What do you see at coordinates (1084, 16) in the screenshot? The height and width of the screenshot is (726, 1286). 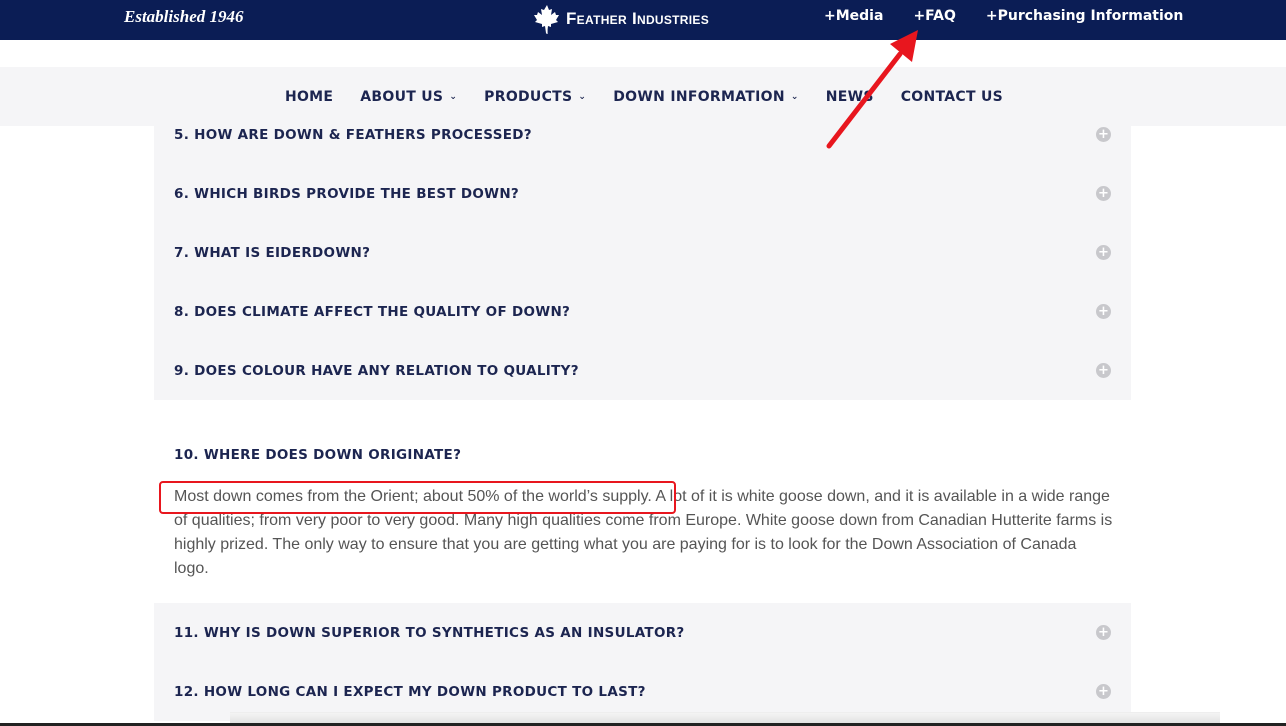 I see `top-link-purchasing: +Purchasing Information` at bounding box center [1084, 16].